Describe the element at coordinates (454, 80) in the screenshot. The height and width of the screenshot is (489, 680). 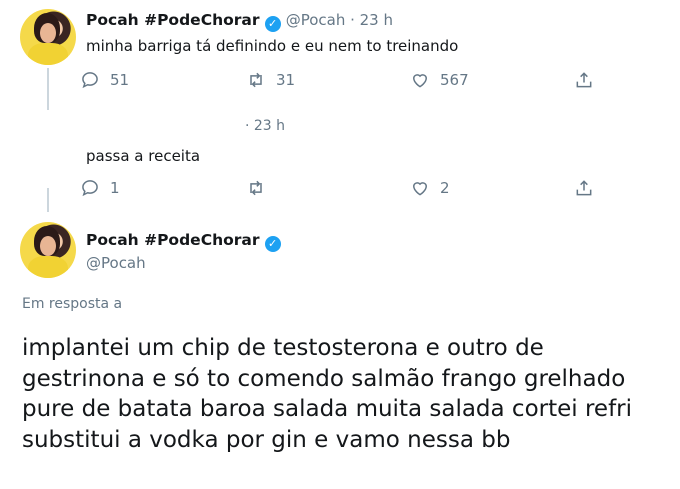
I see `like-count: 567` at that location.